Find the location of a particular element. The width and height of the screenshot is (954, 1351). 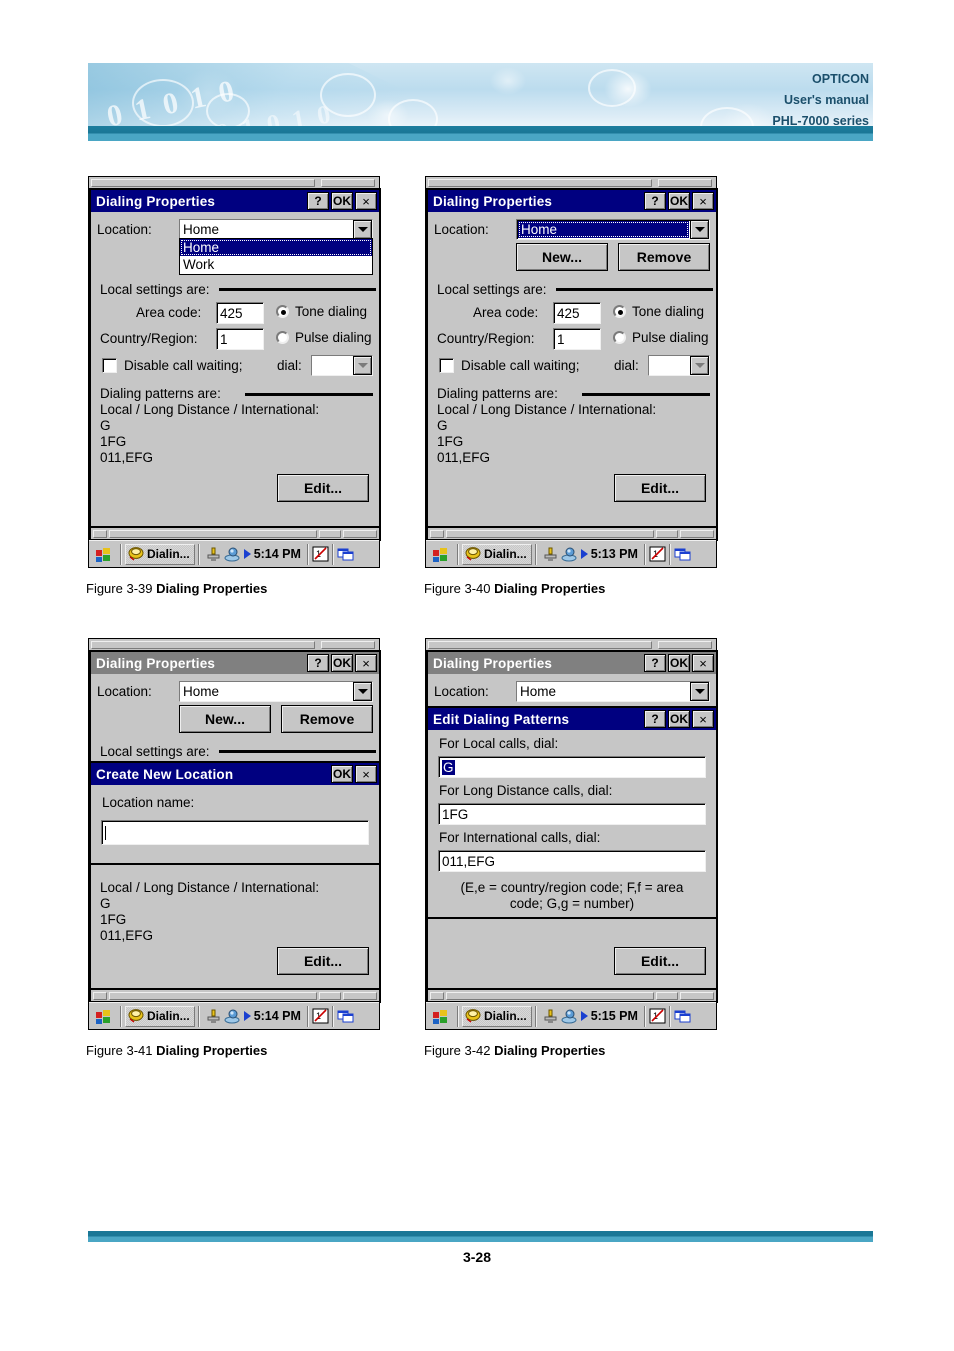

location-name-input is located at coordinates (235, 832).